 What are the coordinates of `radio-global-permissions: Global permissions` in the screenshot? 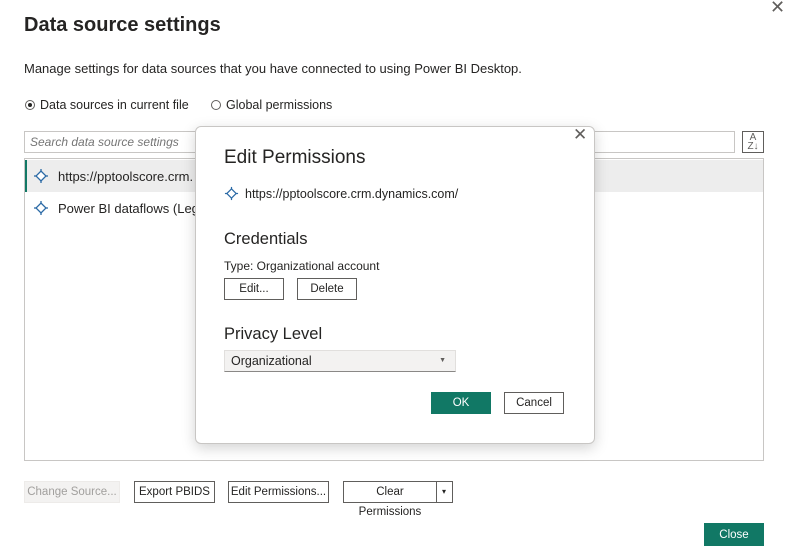 It's located at (271, 105).